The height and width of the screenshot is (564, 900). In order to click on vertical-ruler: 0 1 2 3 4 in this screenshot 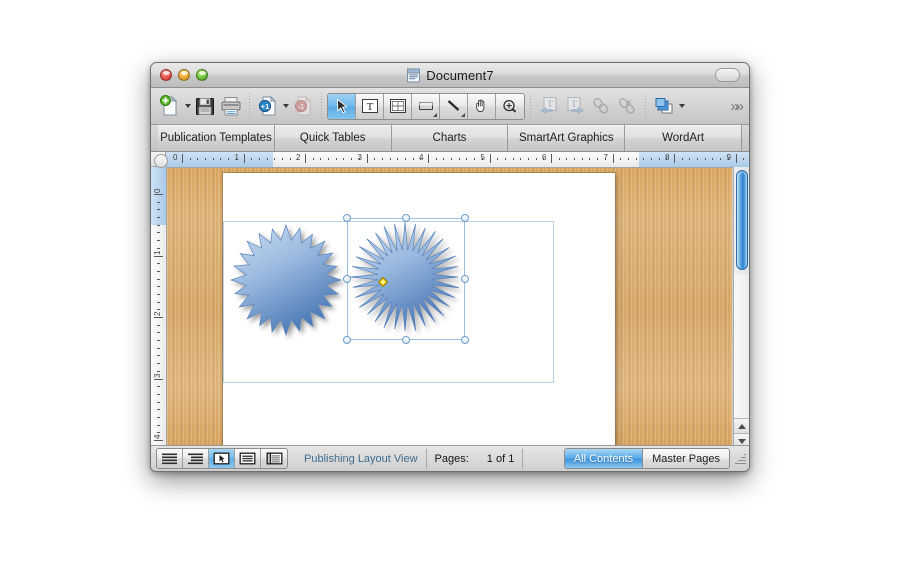, I will do `click(159, 308)`.